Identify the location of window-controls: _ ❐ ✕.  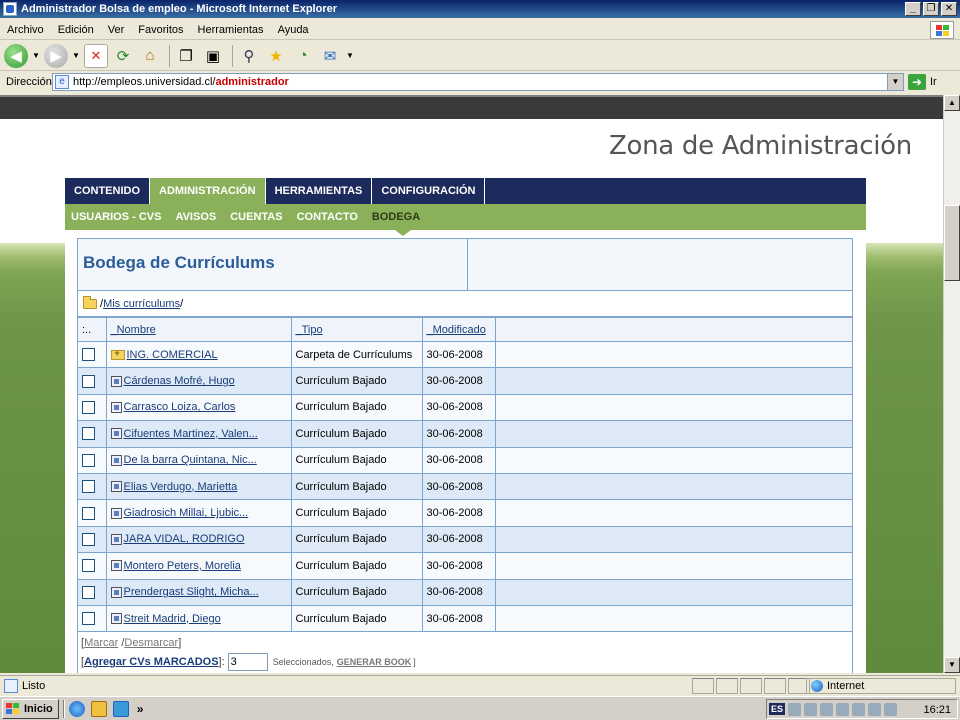
(931, 9).